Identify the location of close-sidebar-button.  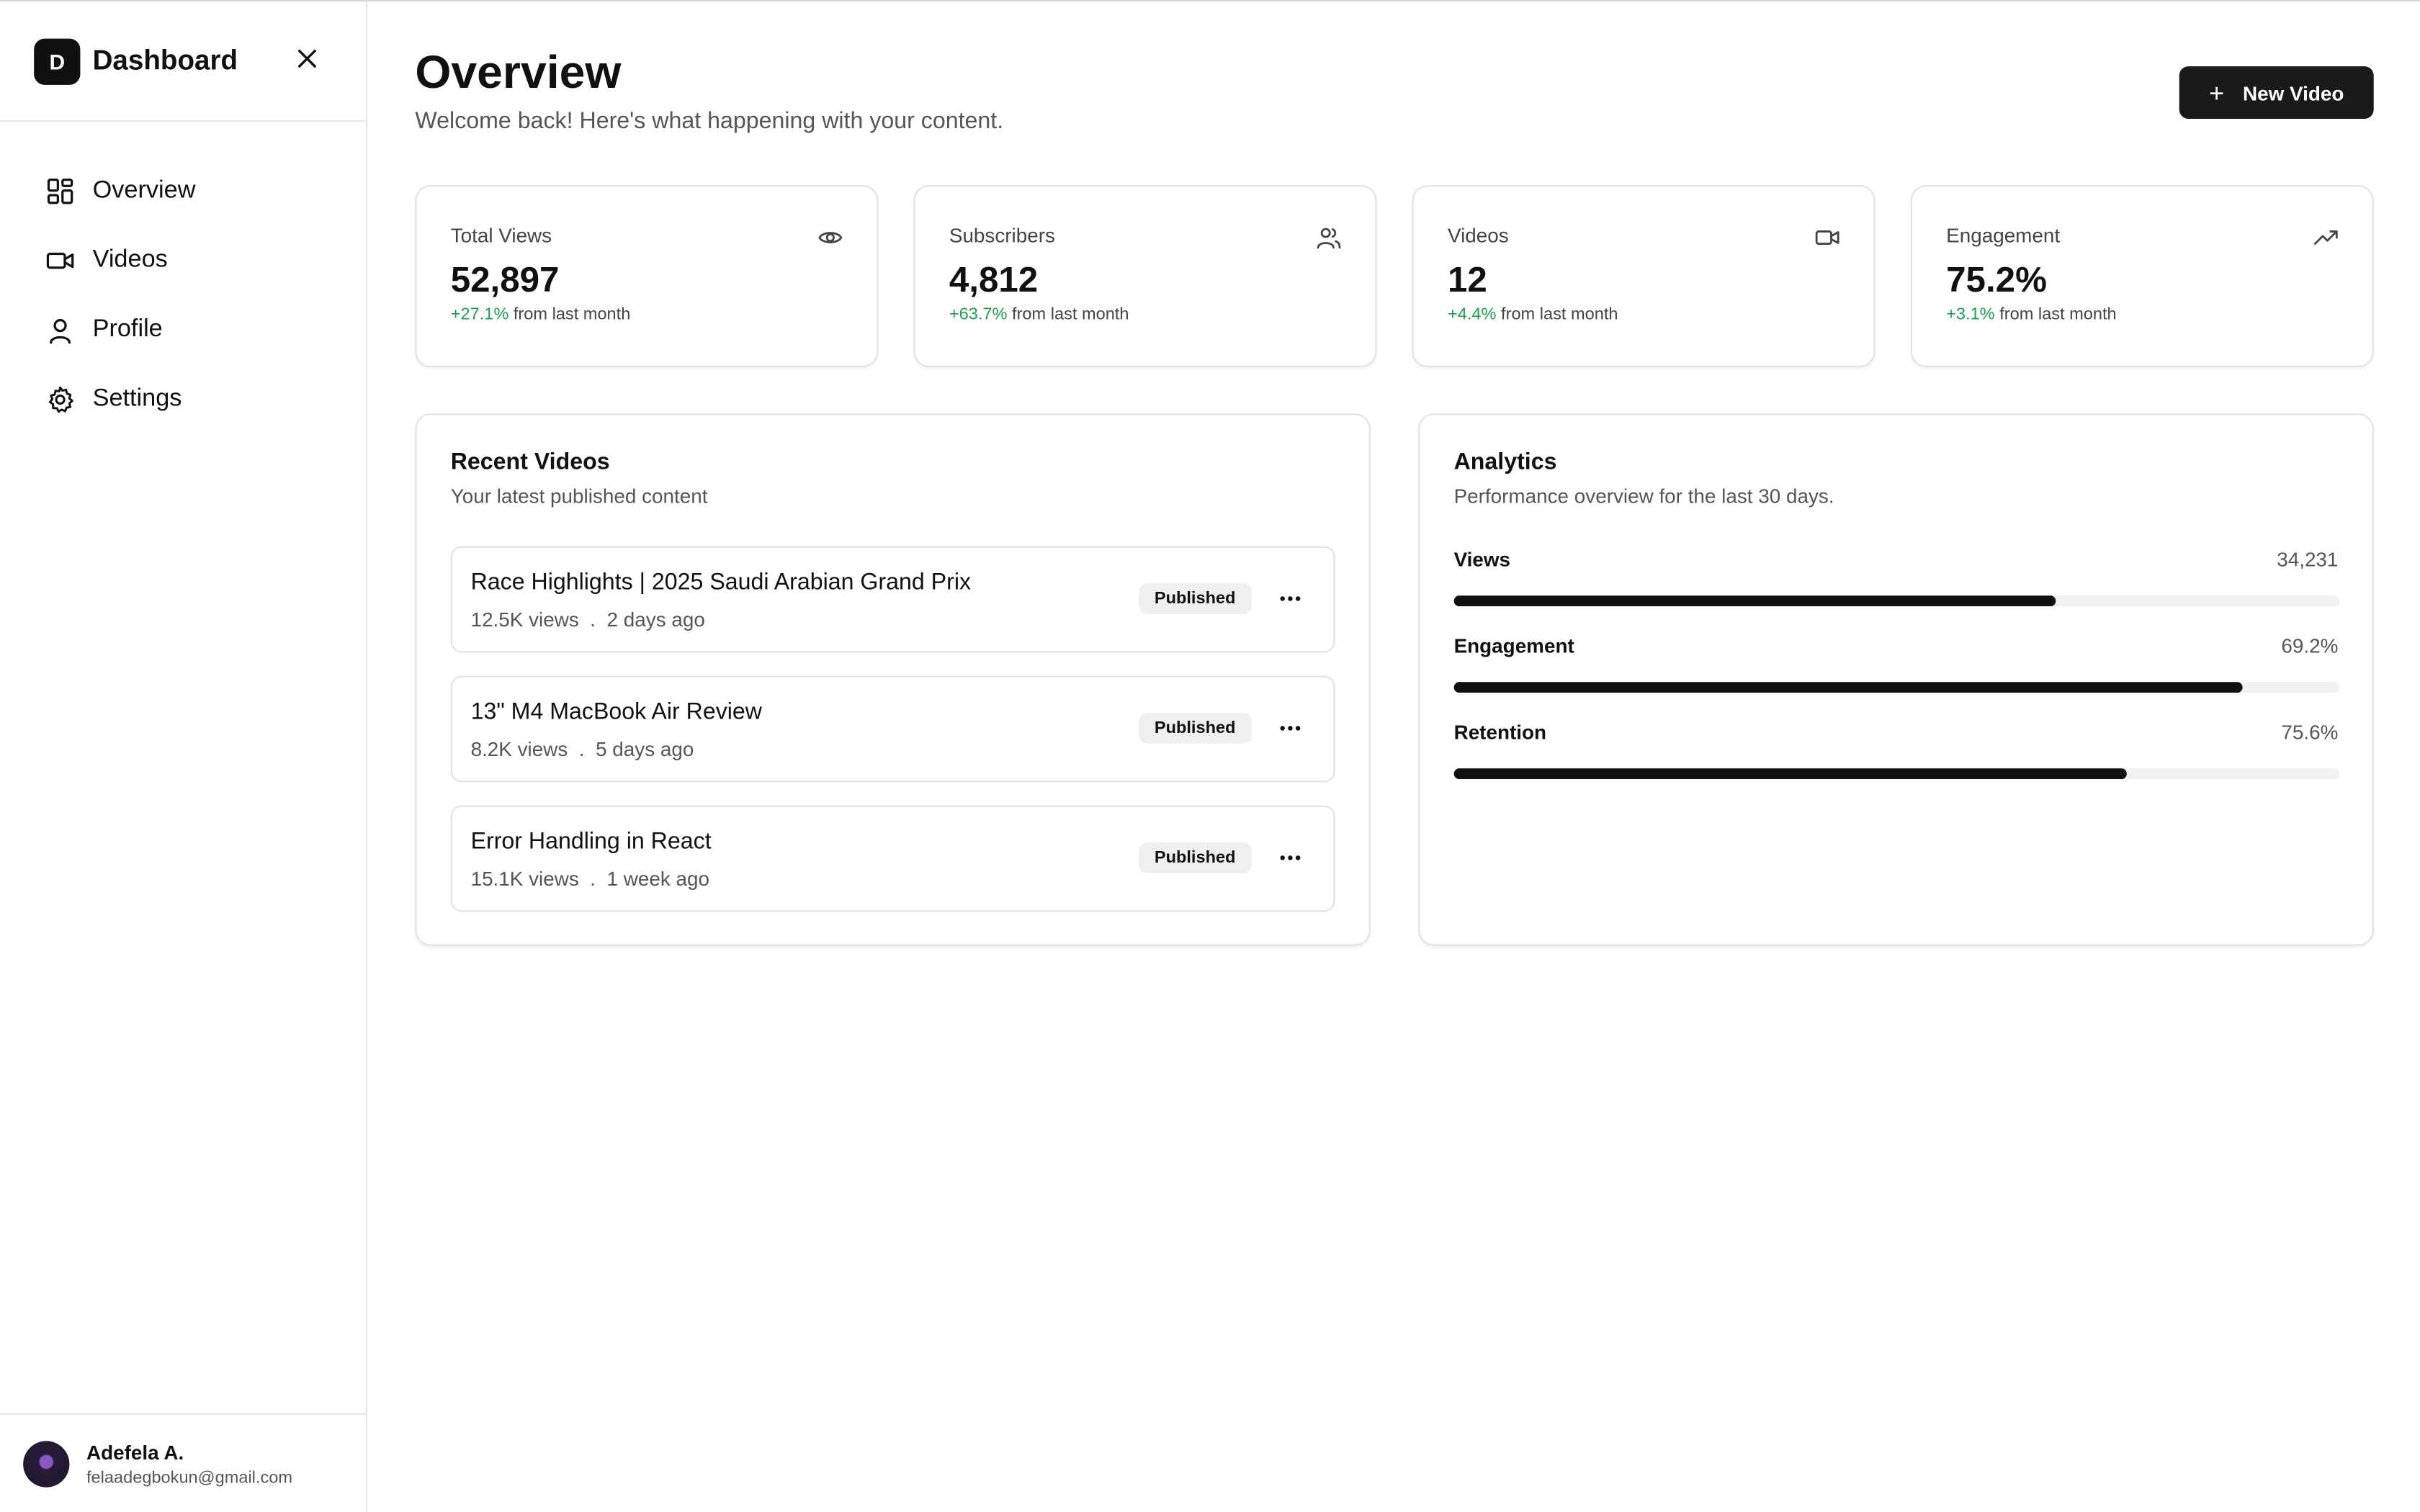
(307, 59).